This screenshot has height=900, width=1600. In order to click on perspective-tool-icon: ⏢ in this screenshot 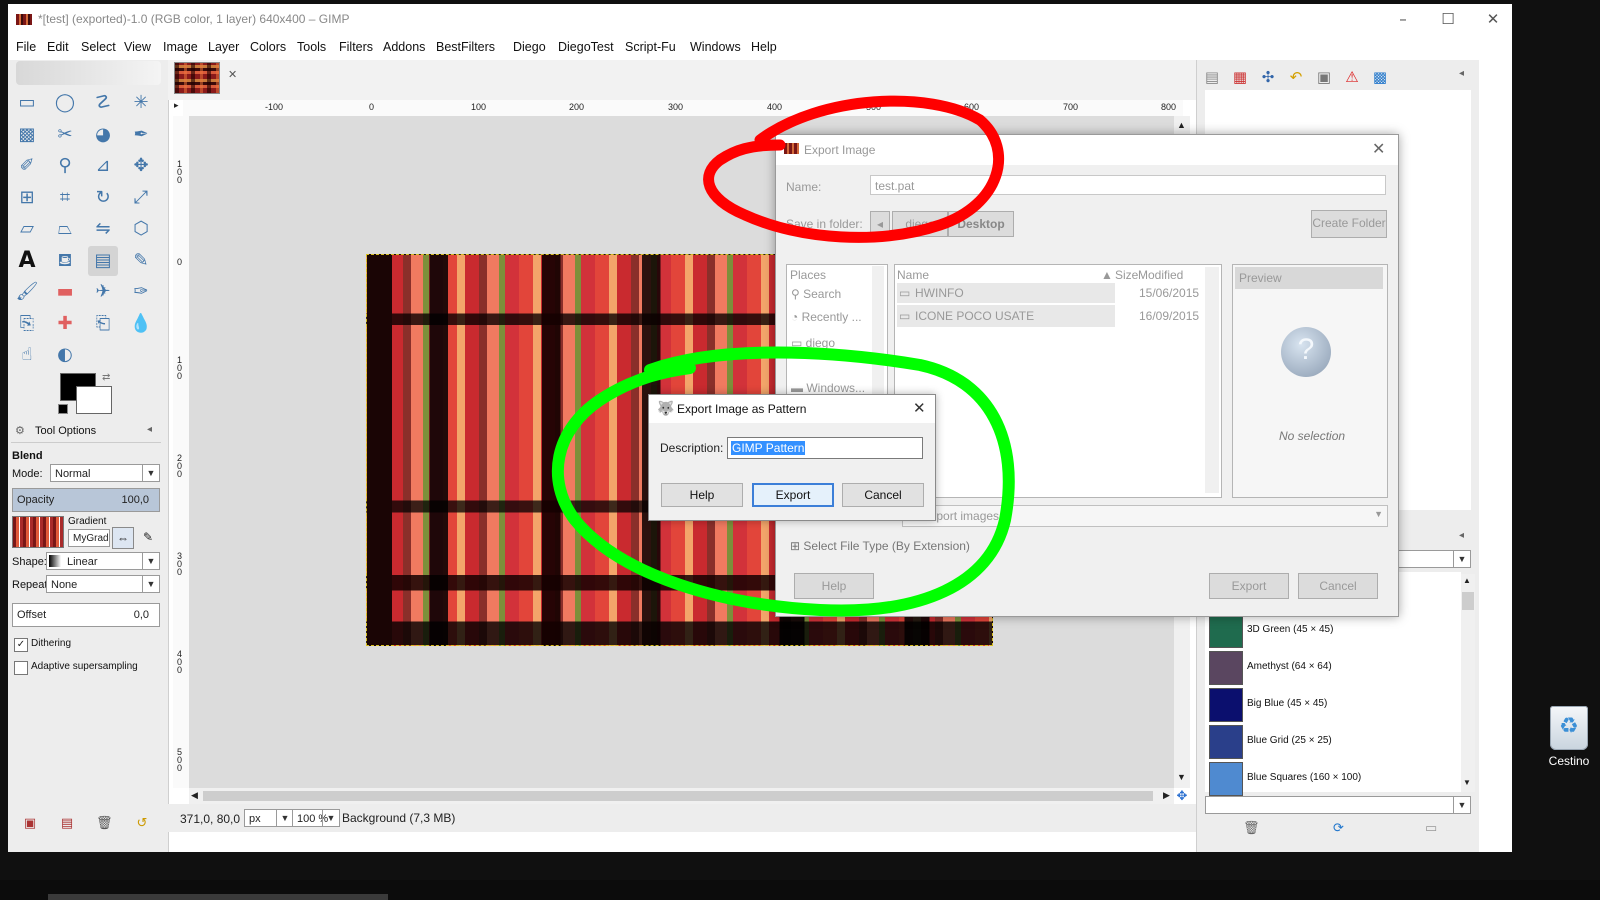, I will do `click(65, 229)`.